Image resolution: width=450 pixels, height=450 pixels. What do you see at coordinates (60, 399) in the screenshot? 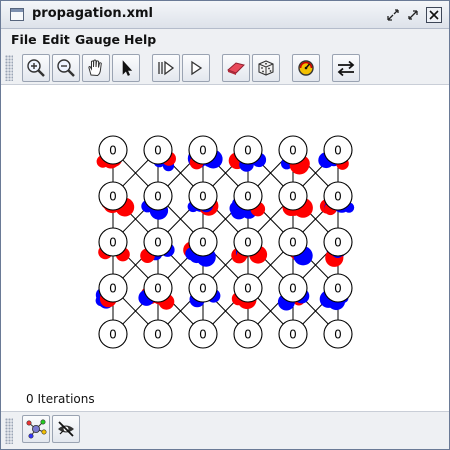
I see `iterations-label: 0 Iterations` at bounding box center [60, 399].